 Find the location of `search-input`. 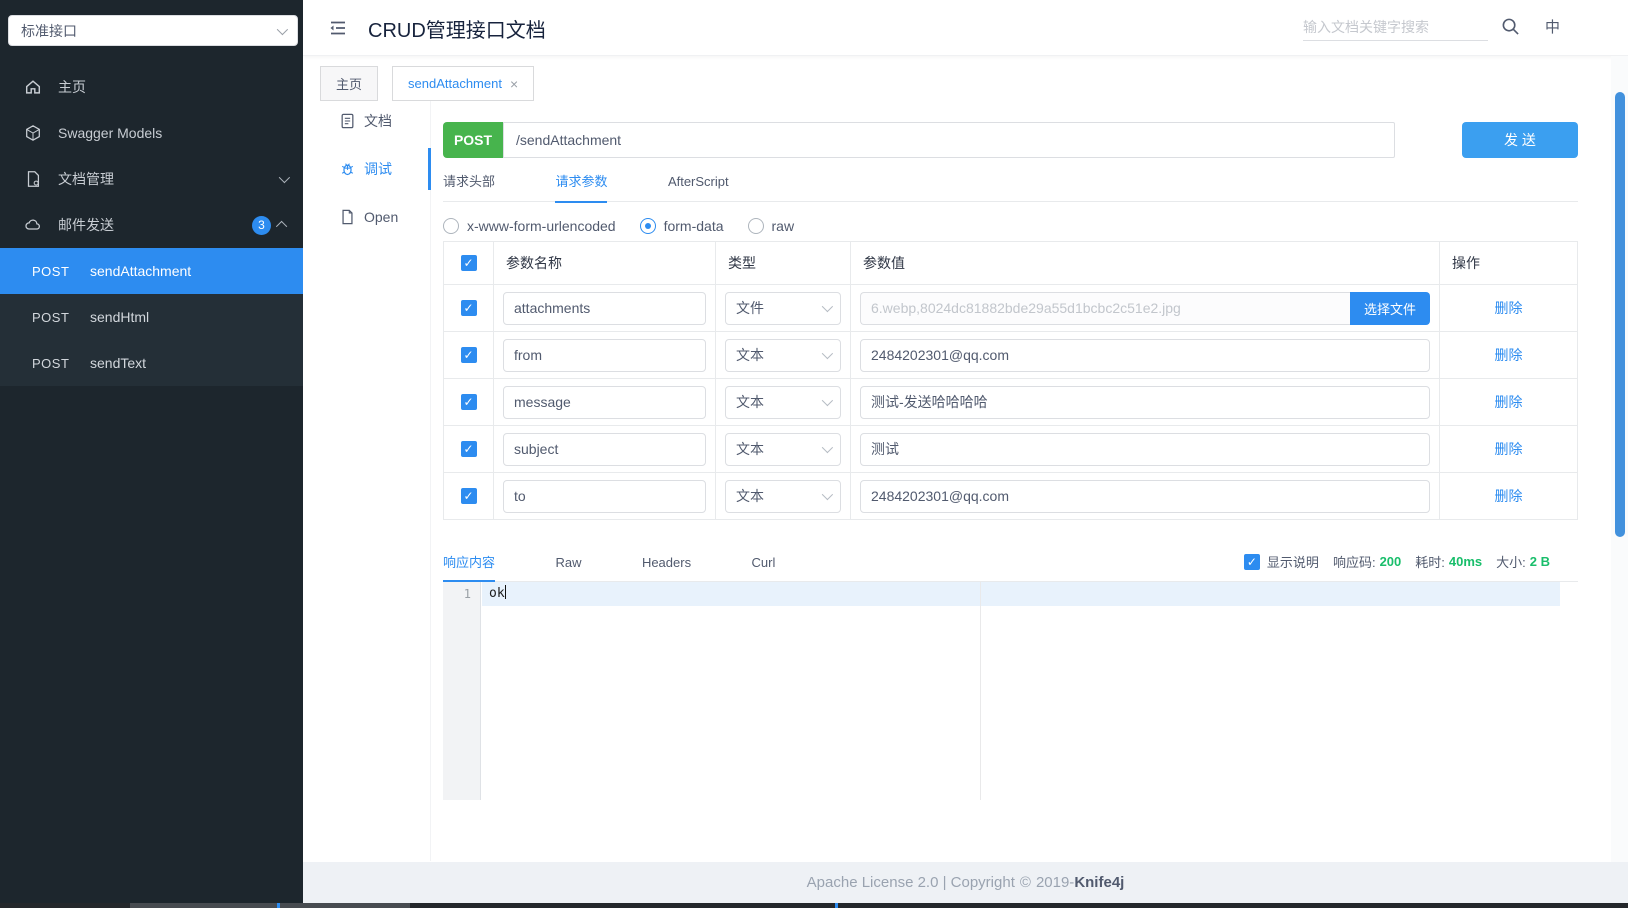

search-input is located at coordinates (1395, 27).